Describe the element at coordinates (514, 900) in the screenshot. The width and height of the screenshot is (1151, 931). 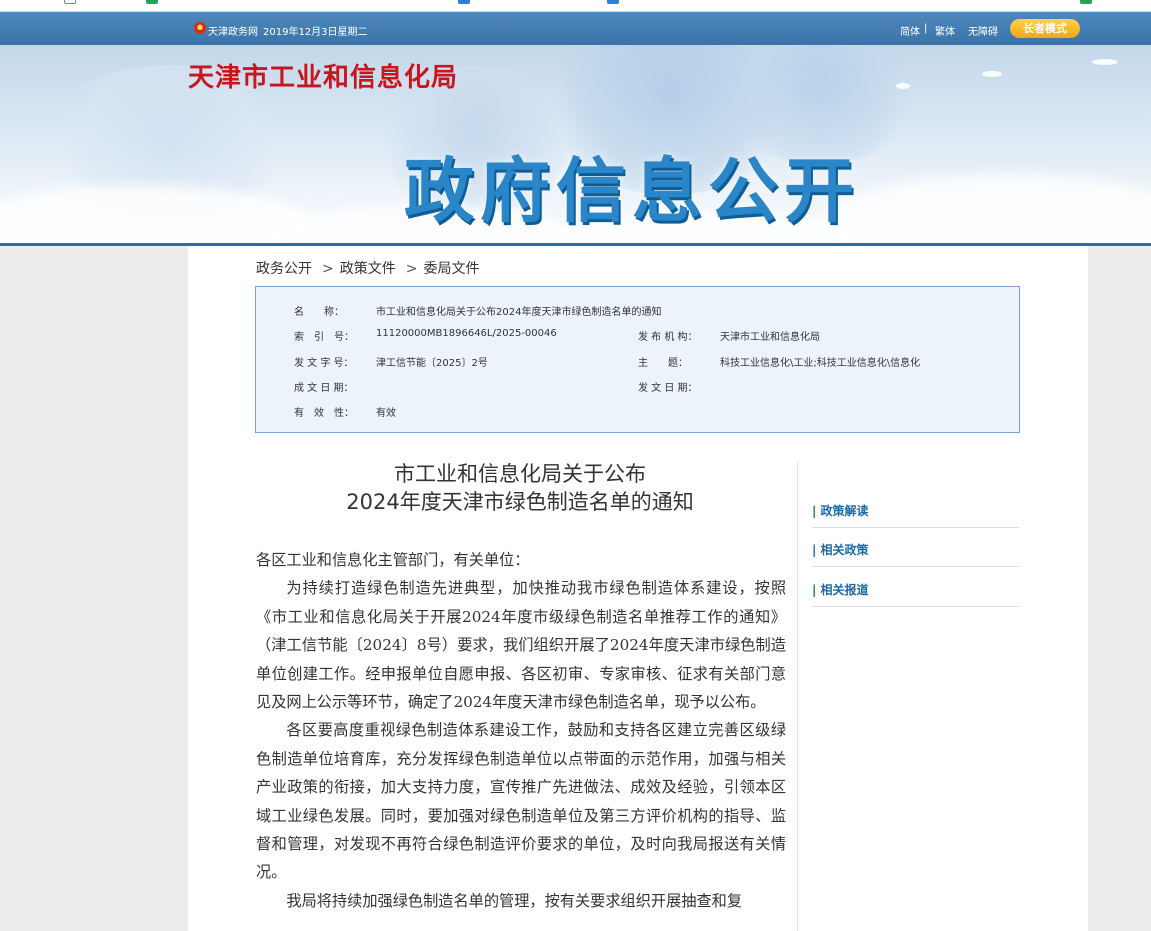
I see `article-paragraph: 我局将持续加强绿色制造名单的管理，按有关要求组织开展抽查和复` at that location.